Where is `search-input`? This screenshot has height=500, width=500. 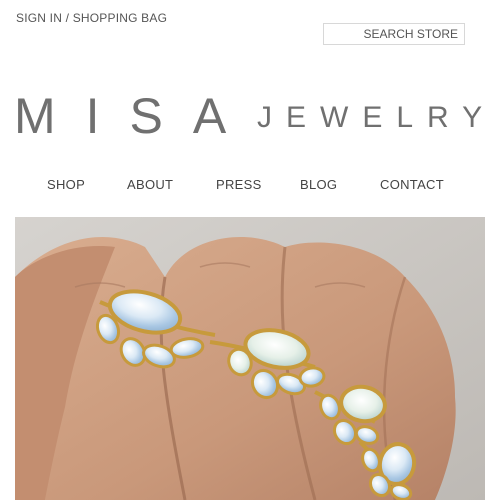
search-input is located at coordinates (394, 34).